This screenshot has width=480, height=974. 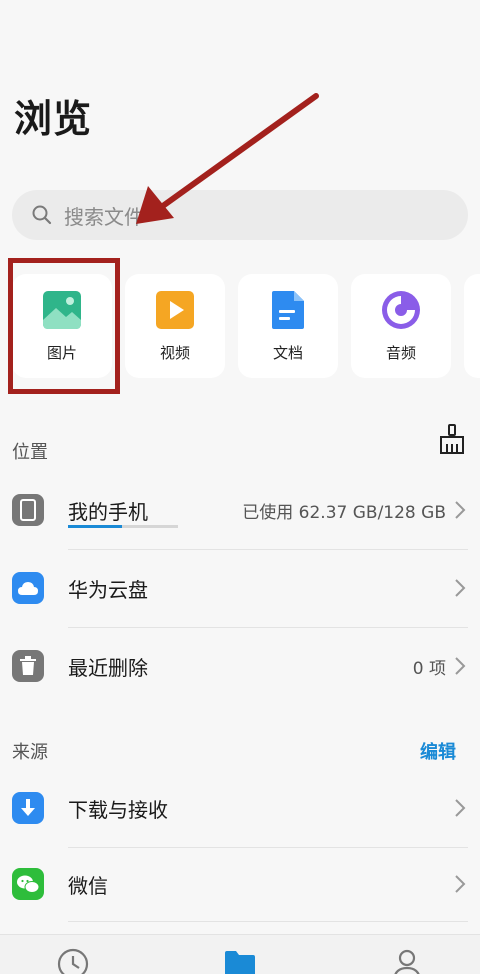 I want to click on category-label: 音频, so click(x=400, y=352).